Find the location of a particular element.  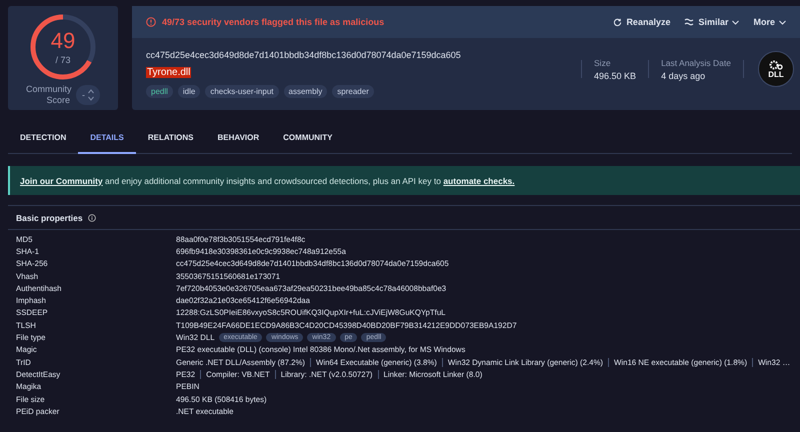

section-title: Basic properties is located at coordinates (49, 217).